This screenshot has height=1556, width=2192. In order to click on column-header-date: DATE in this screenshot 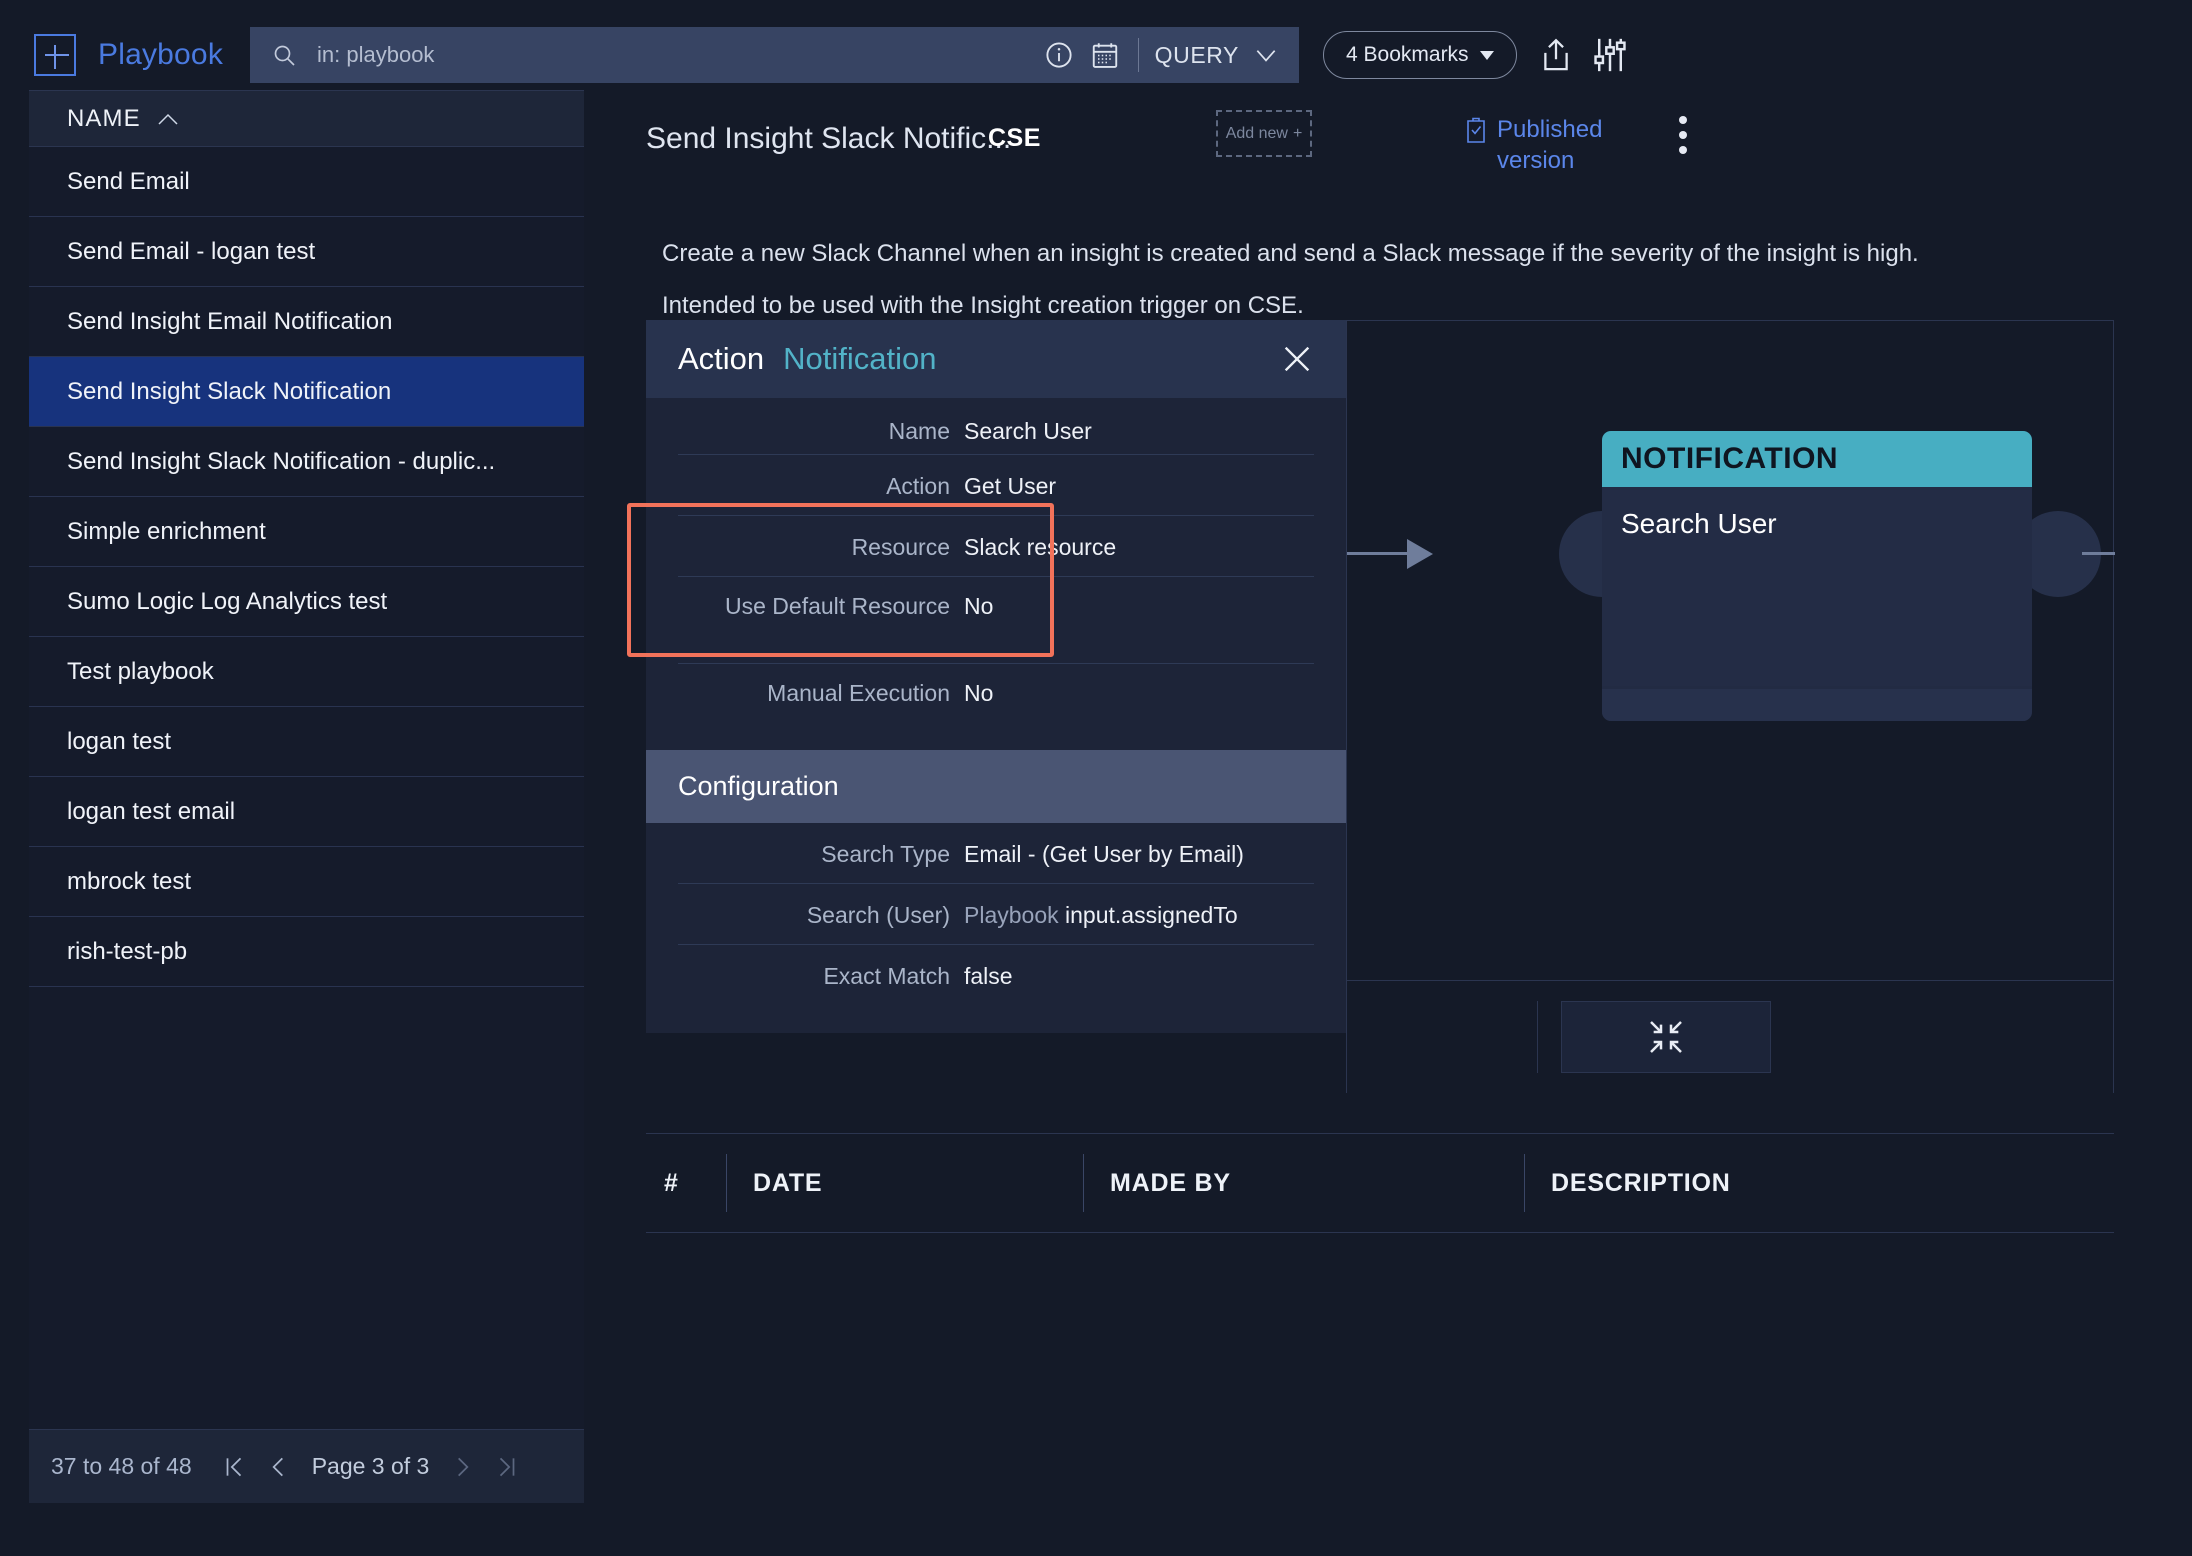, I will do `click(905, 1183)`.